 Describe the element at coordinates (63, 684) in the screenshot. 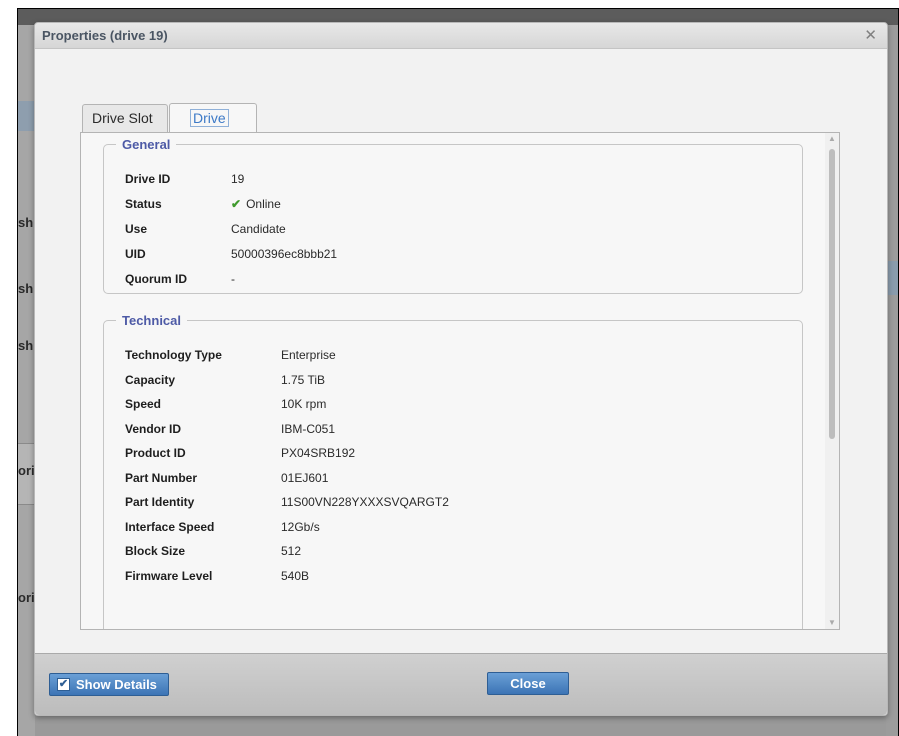

I see `checkbox-checked-icon: ✔` at that location.